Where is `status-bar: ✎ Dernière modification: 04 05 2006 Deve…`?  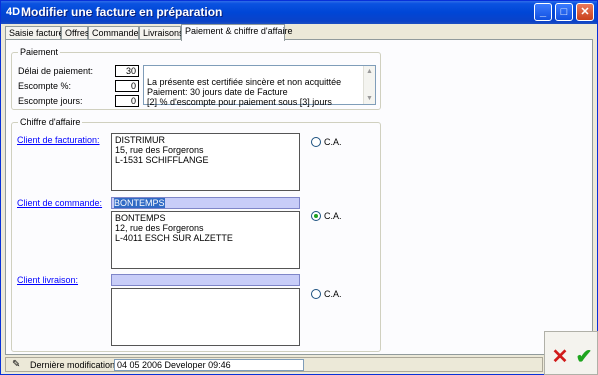 status-bar: ✎ Dernière modification: 04 05 2006 Deve… is located at coordinates (274, 364).